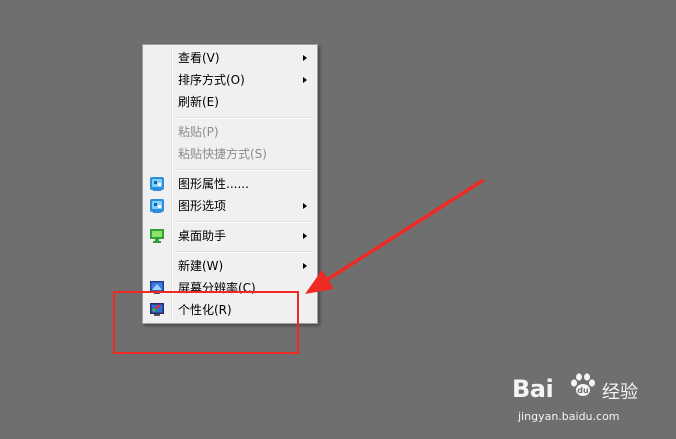  Describe the element at coordinates (587, 399) in the screenshot. I see `baidu-jingyan-watermark: Bai du 经验 jingyan.baidu.com` at that location.